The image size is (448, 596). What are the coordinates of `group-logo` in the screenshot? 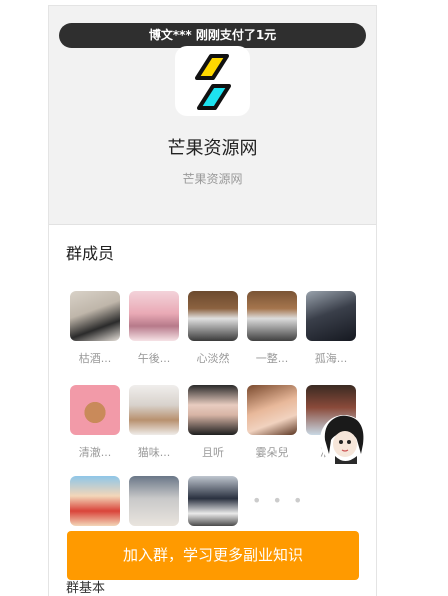 It's located at (212, 81).